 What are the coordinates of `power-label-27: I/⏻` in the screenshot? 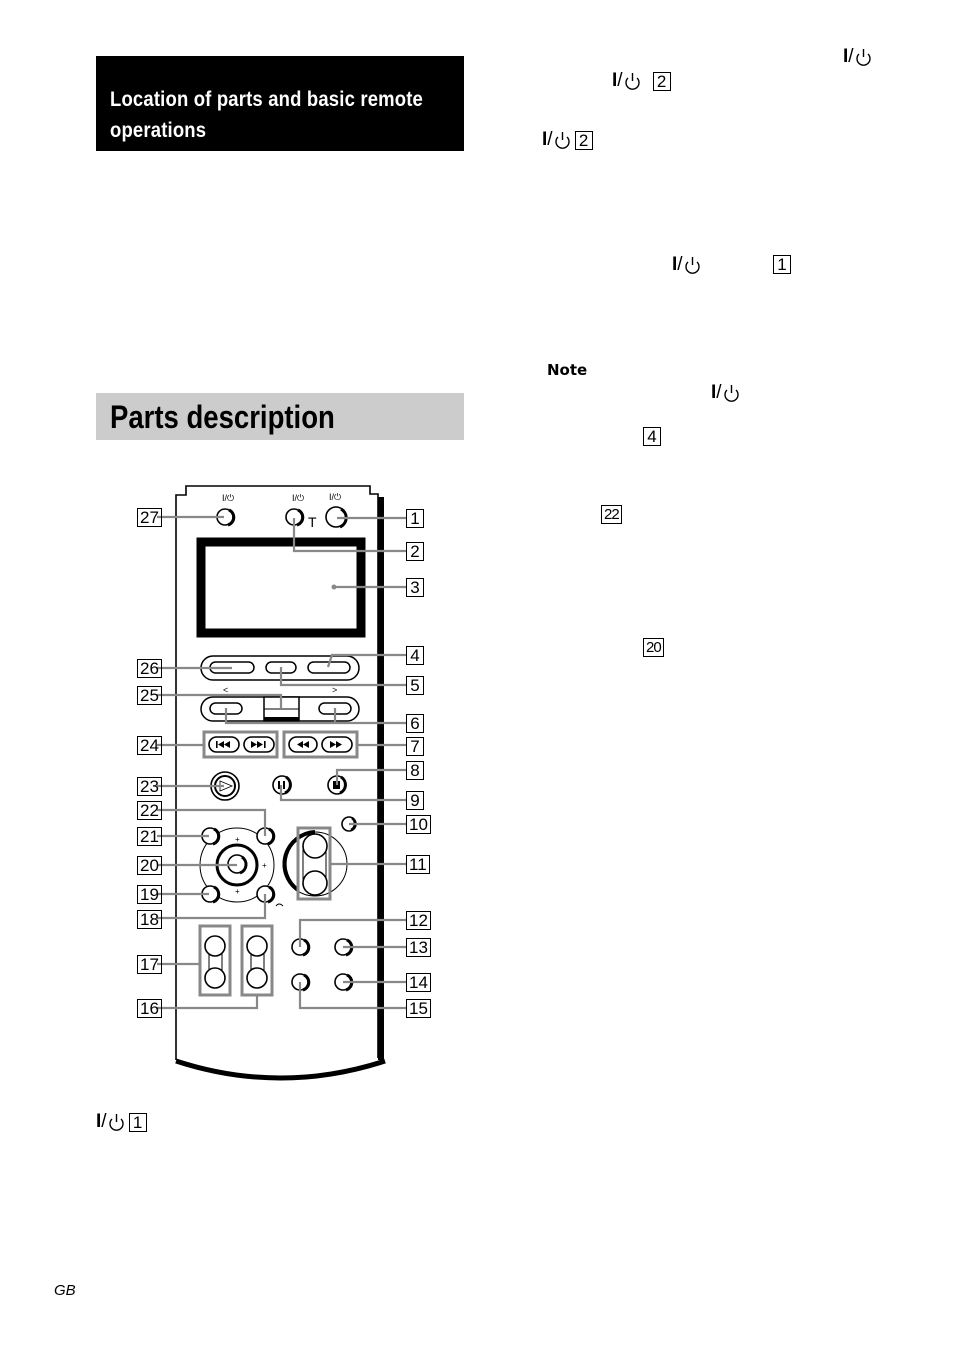 It's located at (228, 498).